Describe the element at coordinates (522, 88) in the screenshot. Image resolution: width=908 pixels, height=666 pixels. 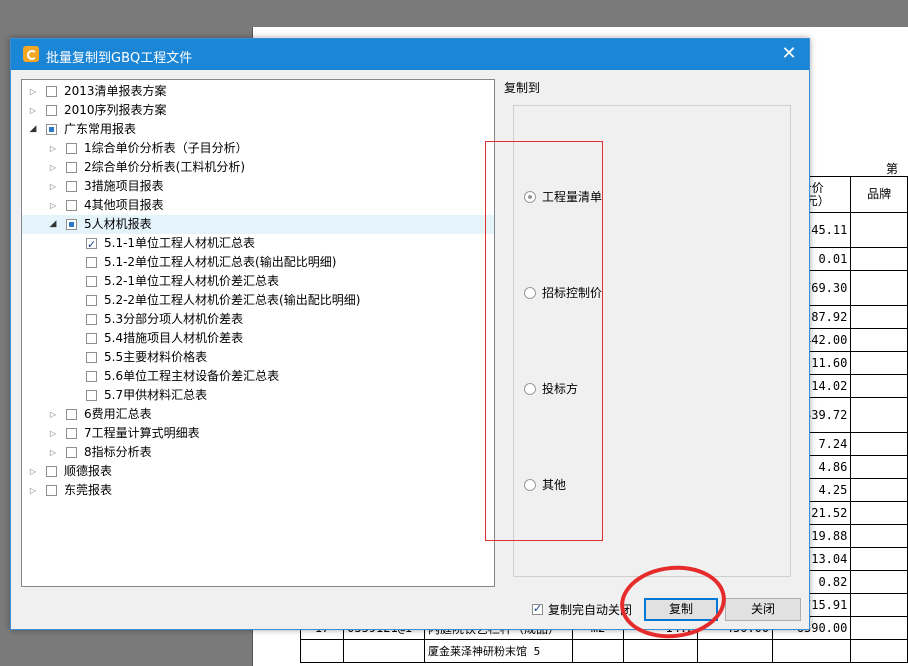
I see `copy-to-label: 复制到` at that location.